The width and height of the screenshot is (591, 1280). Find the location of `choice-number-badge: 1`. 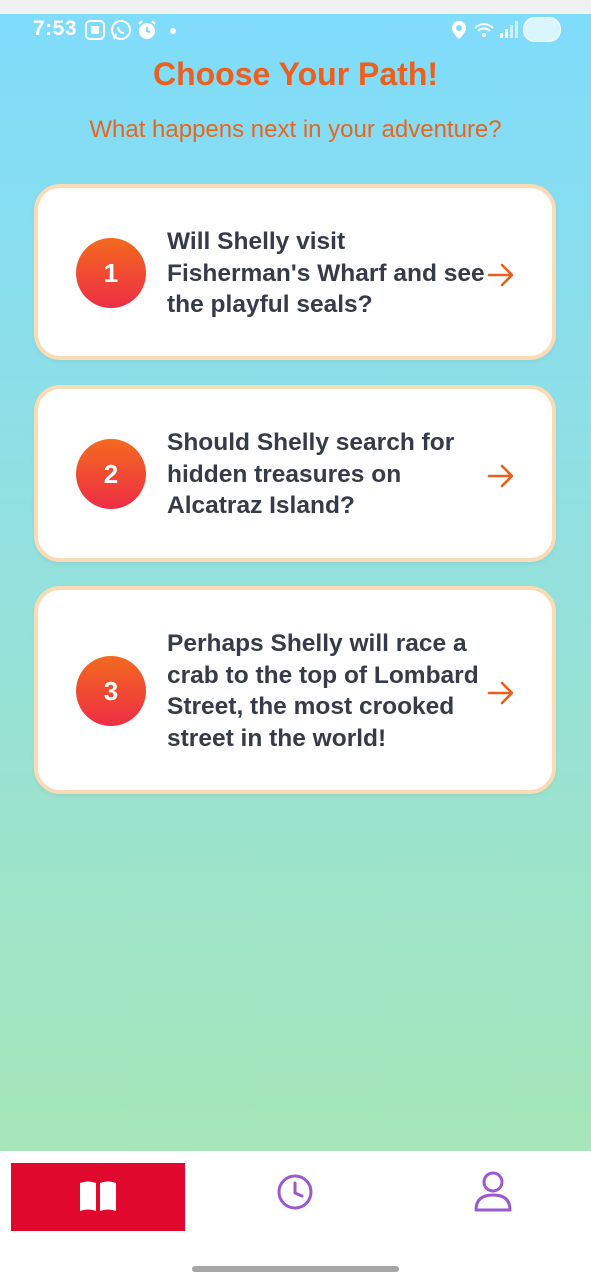

choice-number-badge: 1 is located at coordinates (111, 273).